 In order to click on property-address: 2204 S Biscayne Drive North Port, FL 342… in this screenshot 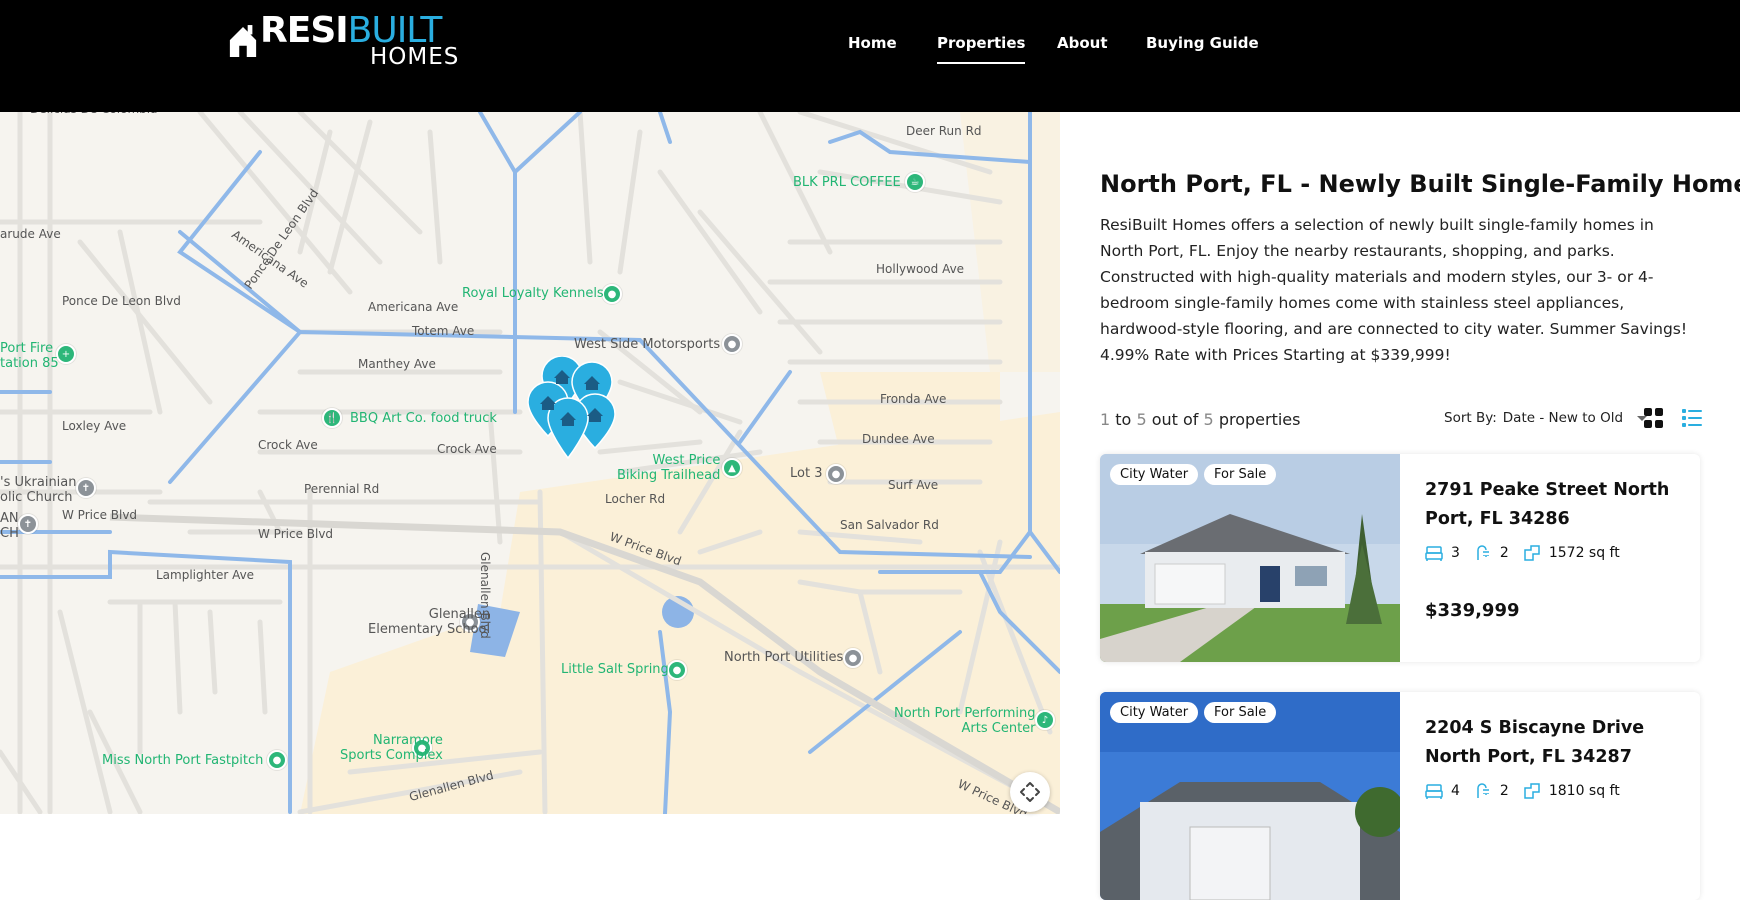, I will do `click(1555, 743)`.